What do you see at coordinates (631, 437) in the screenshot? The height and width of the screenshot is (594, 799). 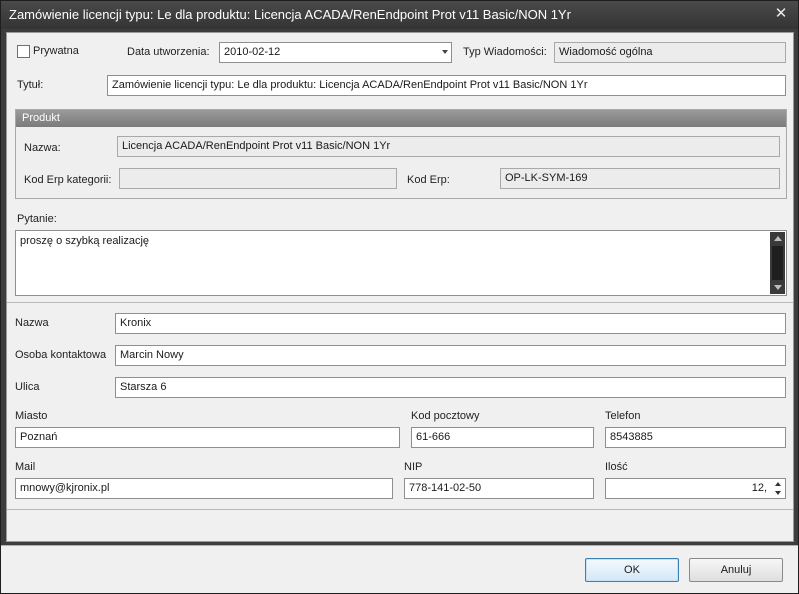 I see `phone-value: 8543885` at bounding box center [631, 437].